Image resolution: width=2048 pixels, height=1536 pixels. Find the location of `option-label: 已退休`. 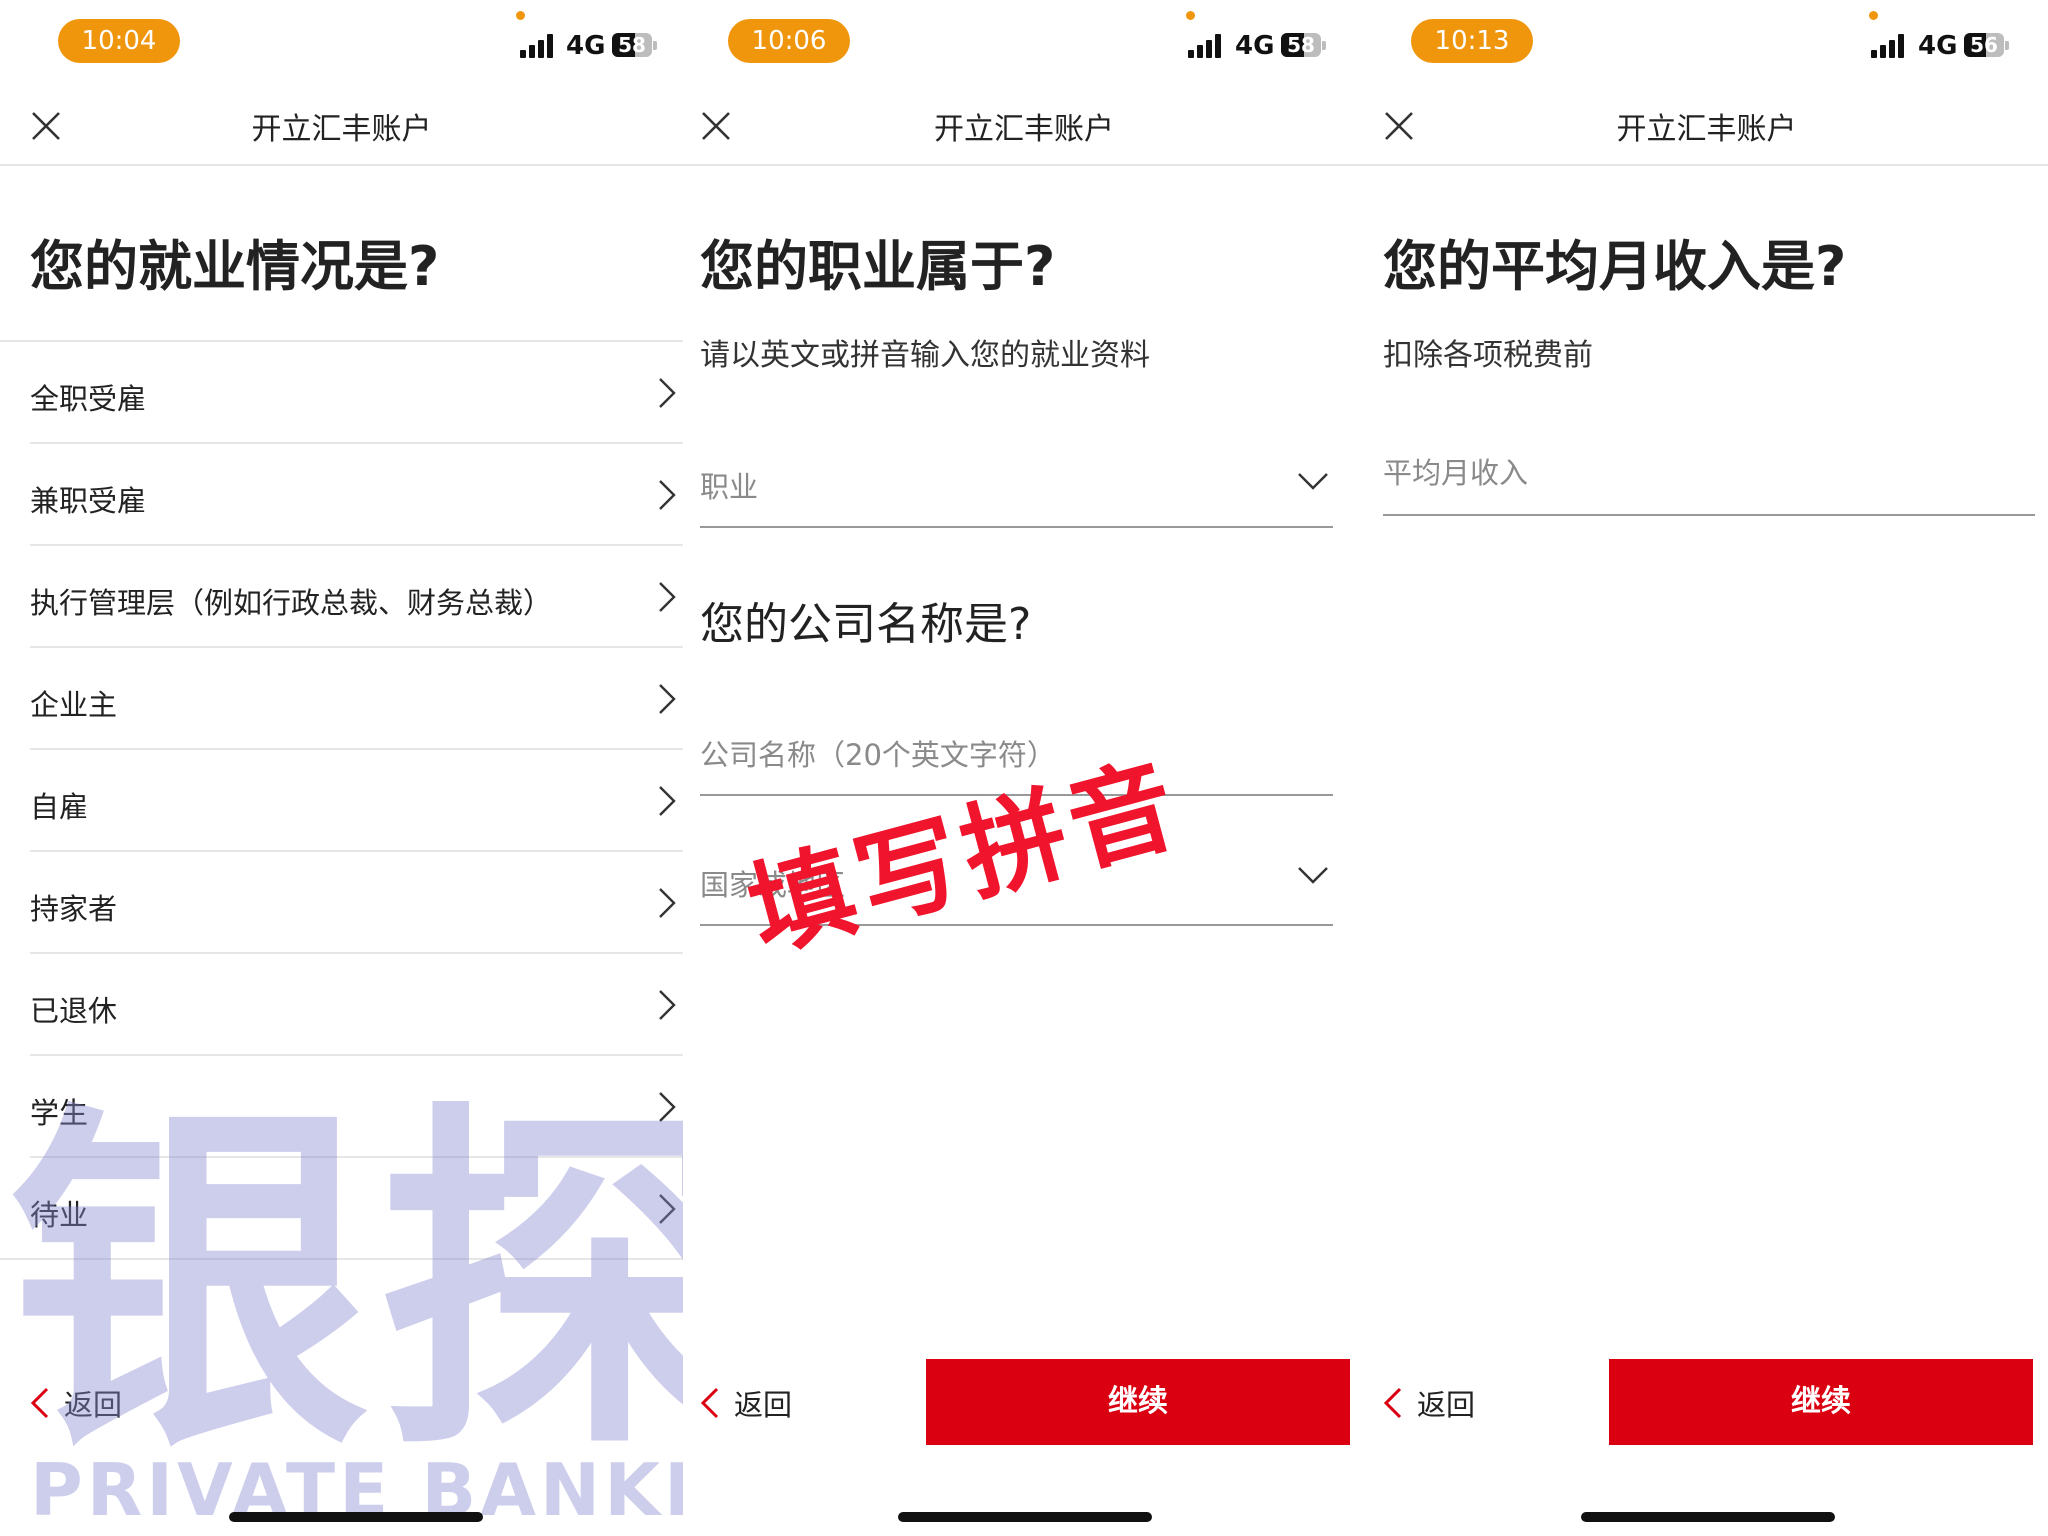

option-label: 已退休 is located at coordinates (74, 1011).